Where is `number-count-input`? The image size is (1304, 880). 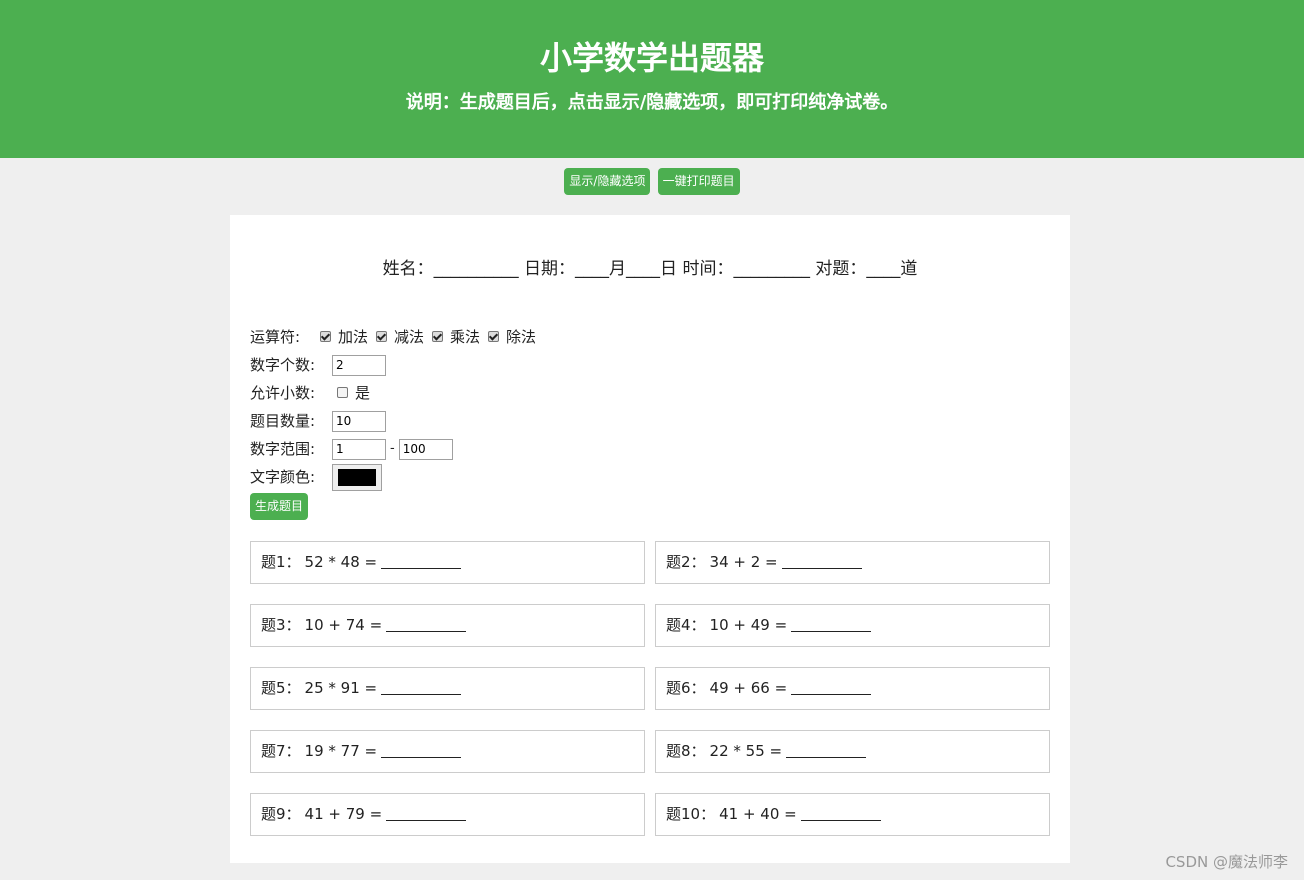 number-count-input is located at coordinates (359, 365).